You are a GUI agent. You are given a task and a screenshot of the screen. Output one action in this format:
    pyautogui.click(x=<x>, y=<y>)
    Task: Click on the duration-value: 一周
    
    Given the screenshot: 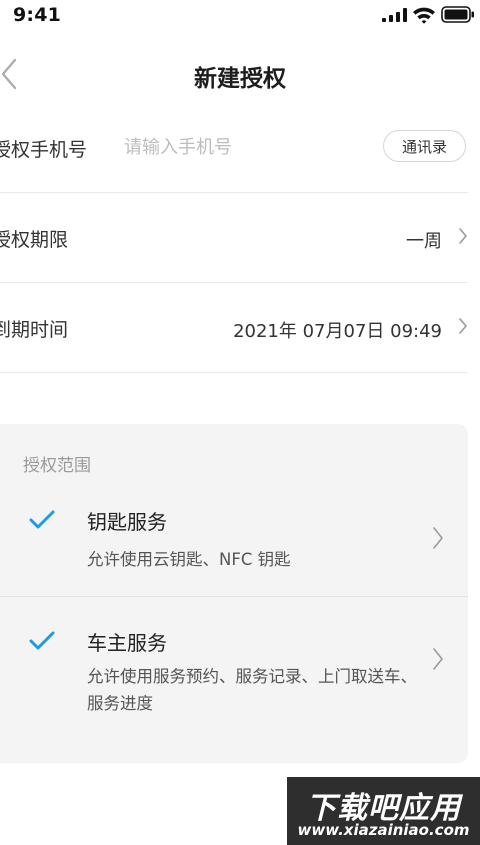 What is the action you would take?
    pyautogui.click(x=424, y=241)
    